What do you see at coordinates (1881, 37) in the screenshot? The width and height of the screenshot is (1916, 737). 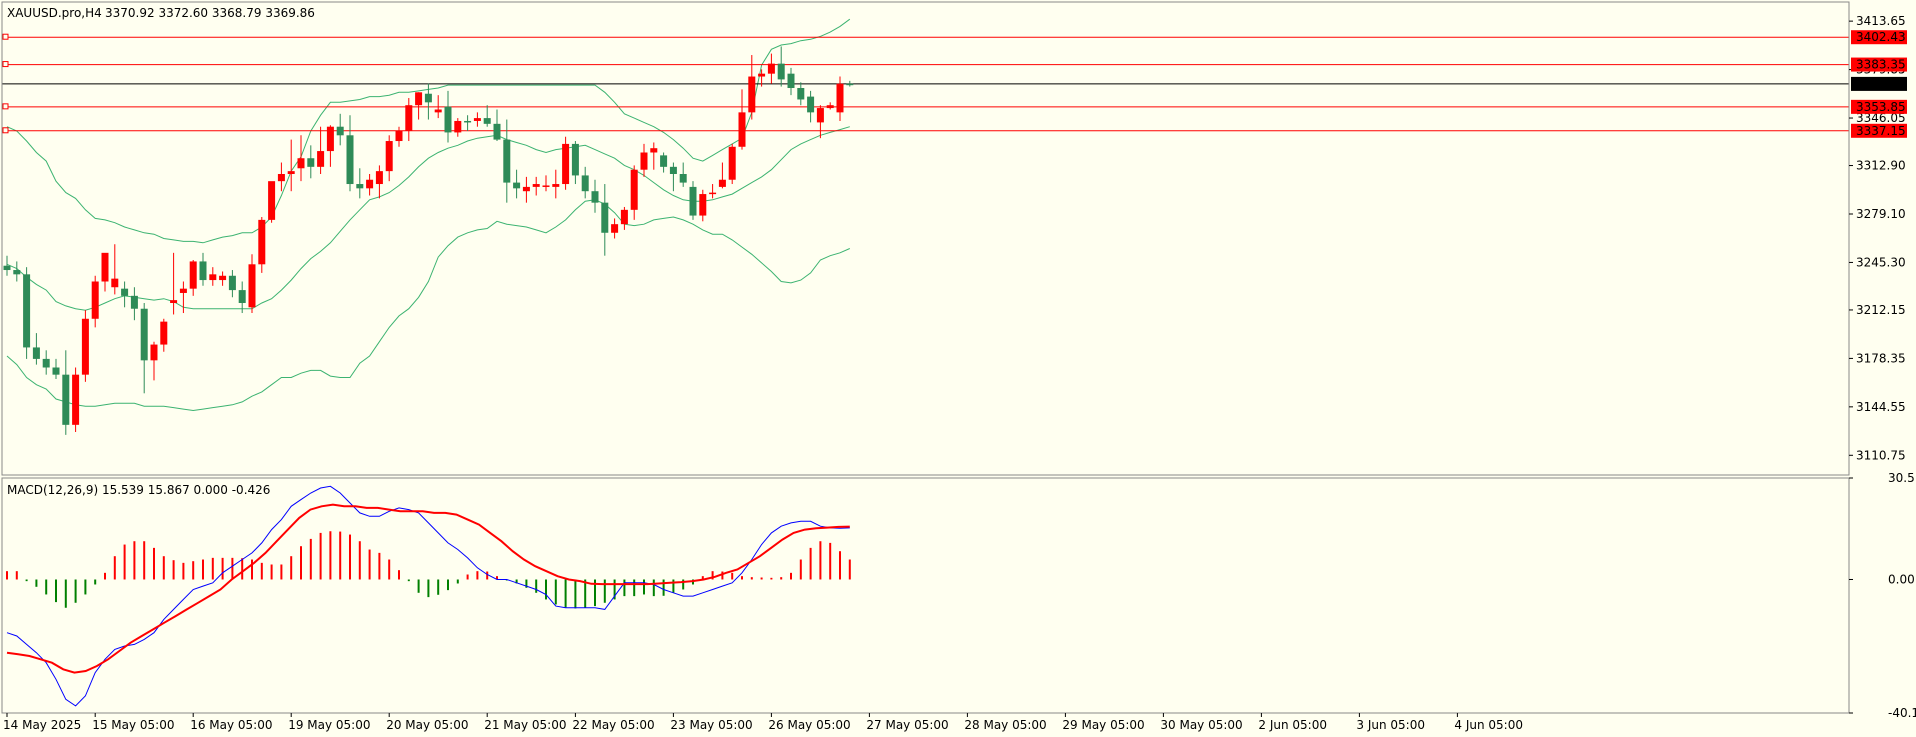 I see `price-level-tag-label: 3402.43` at bounding box center [1881, 37].